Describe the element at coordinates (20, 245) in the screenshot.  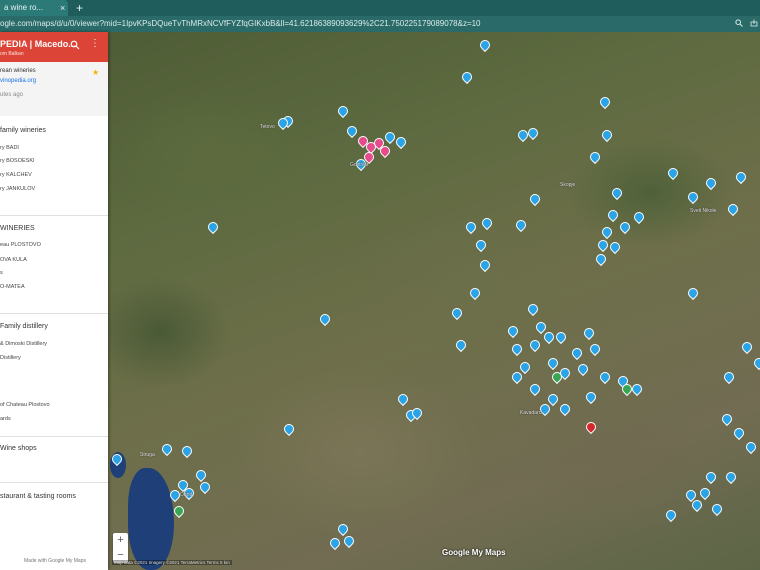
I see `layer-item: eau PLOSTOVO` at that location.